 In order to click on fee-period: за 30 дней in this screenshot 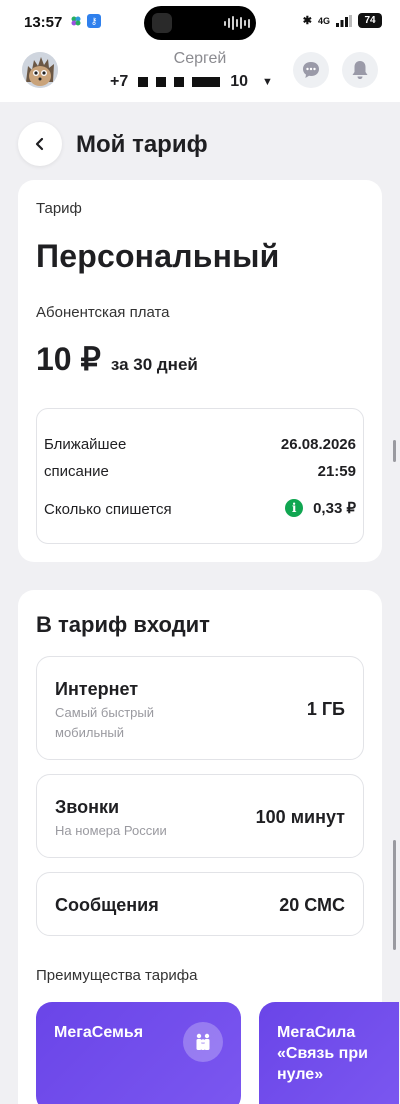, I will do `click(154, 364)`.